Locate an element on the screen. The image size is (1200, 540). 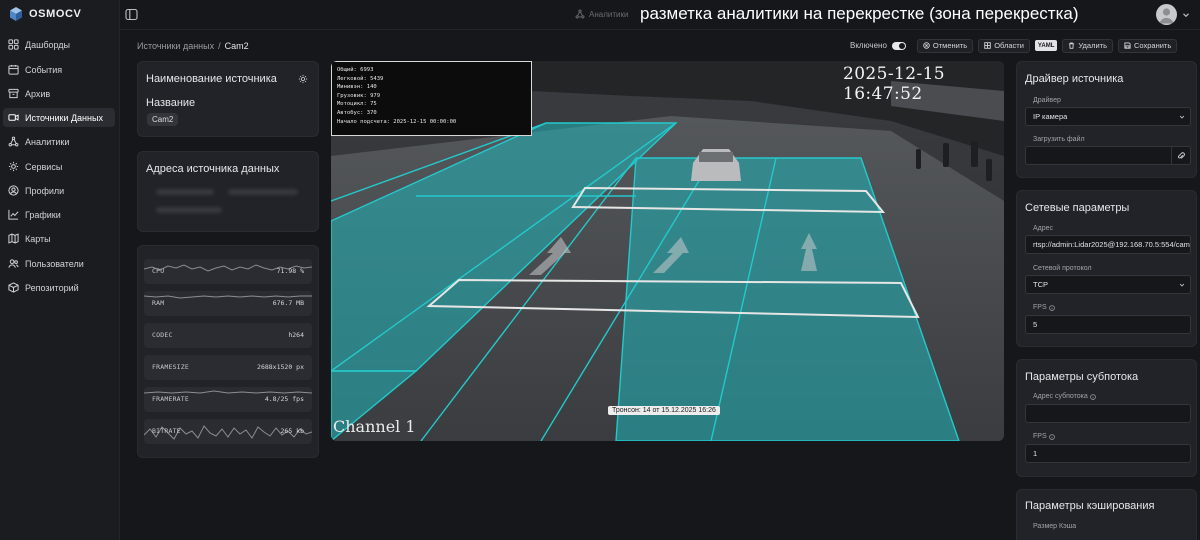
delete-label: Удалить is located at coordinates (1092, 45).